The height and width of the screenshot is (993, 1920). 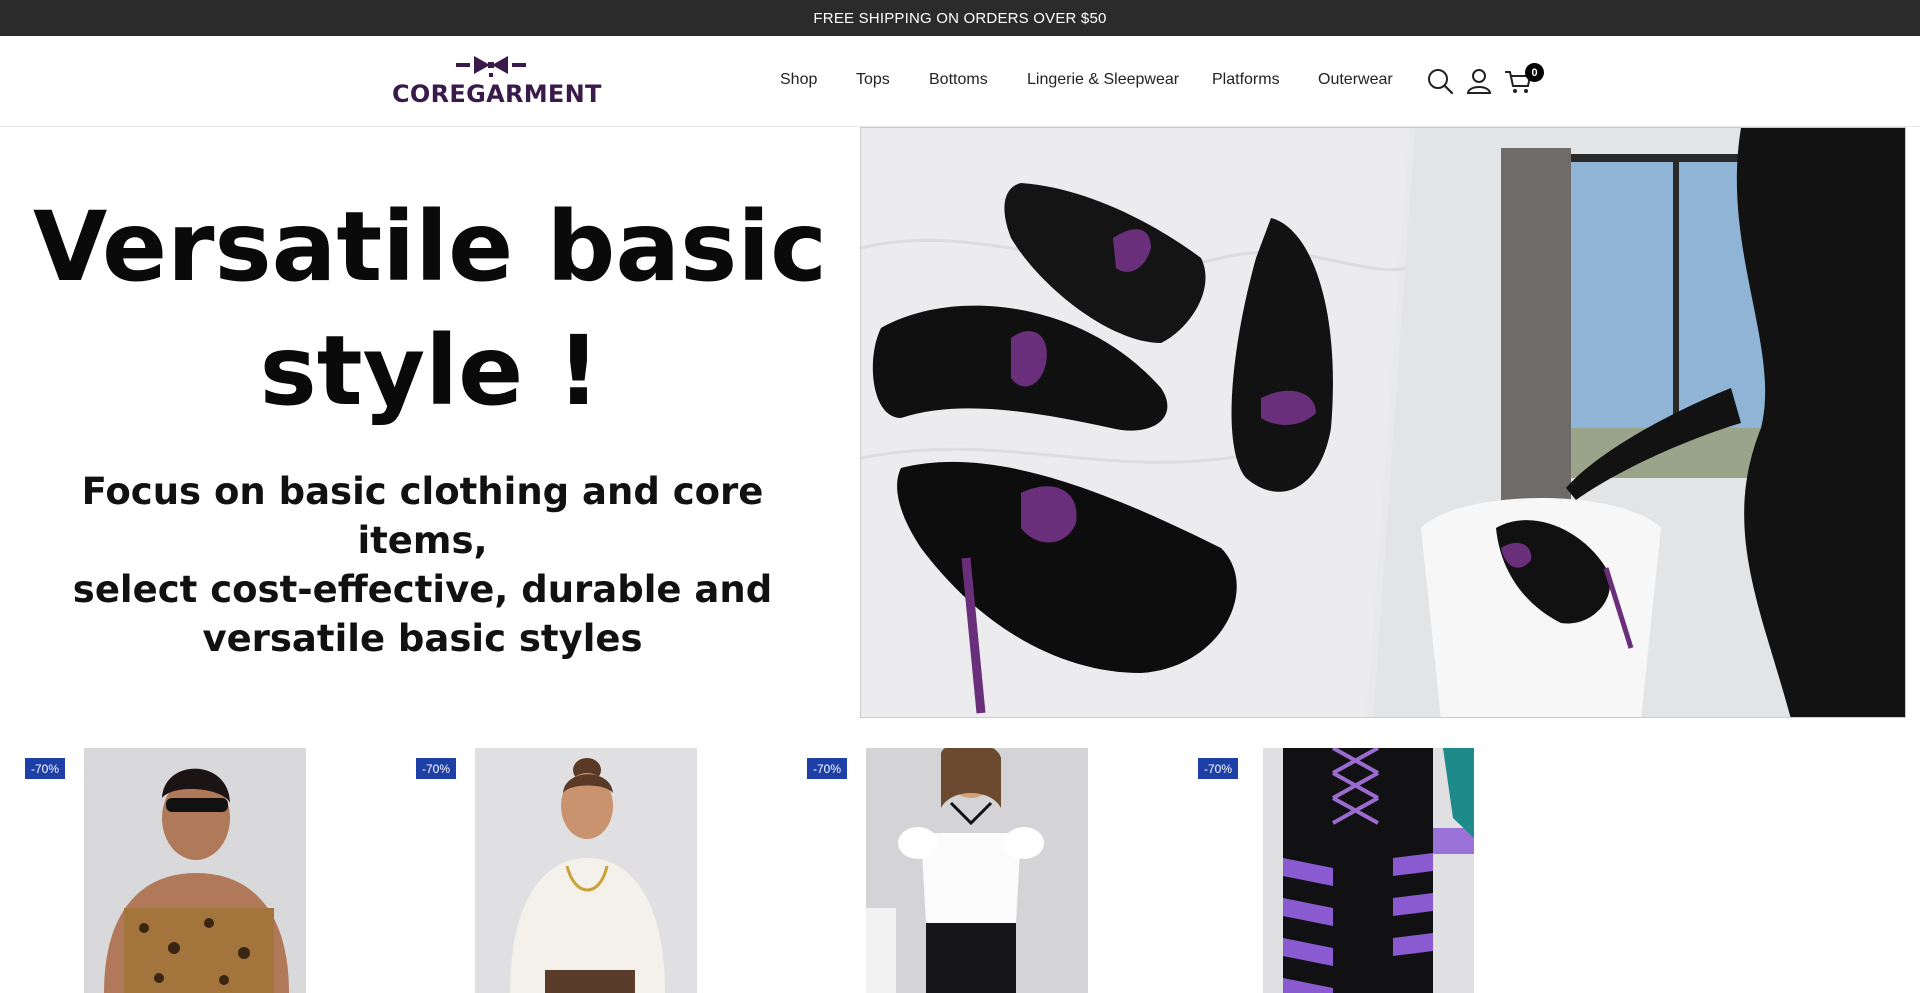 I want to click on bowtie-logo-icon, so click(x=491, y=66).